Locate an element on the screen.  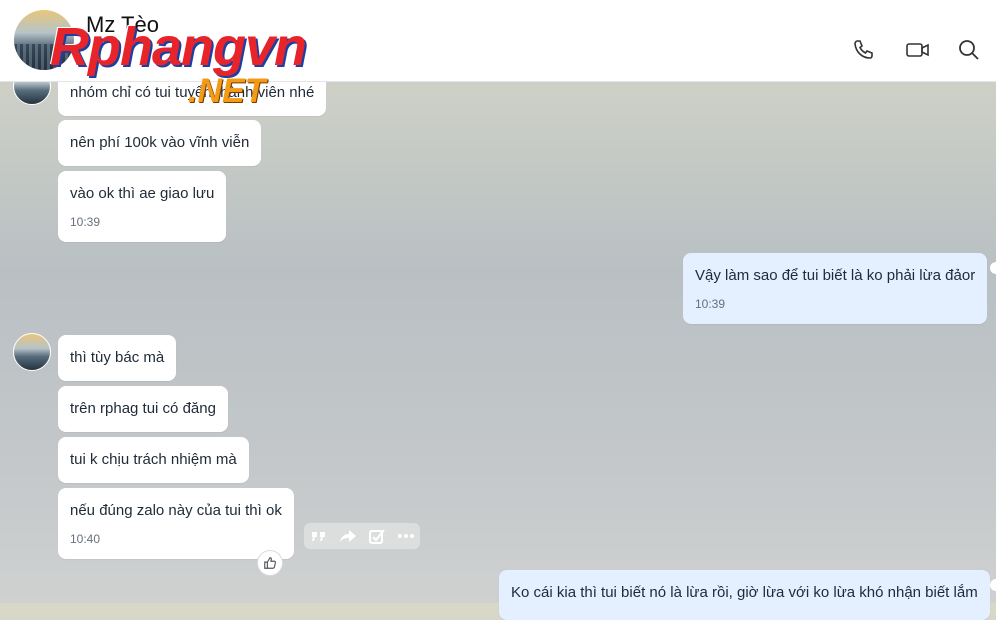
message-time: 10:40 is located at coordinates (85, 539).